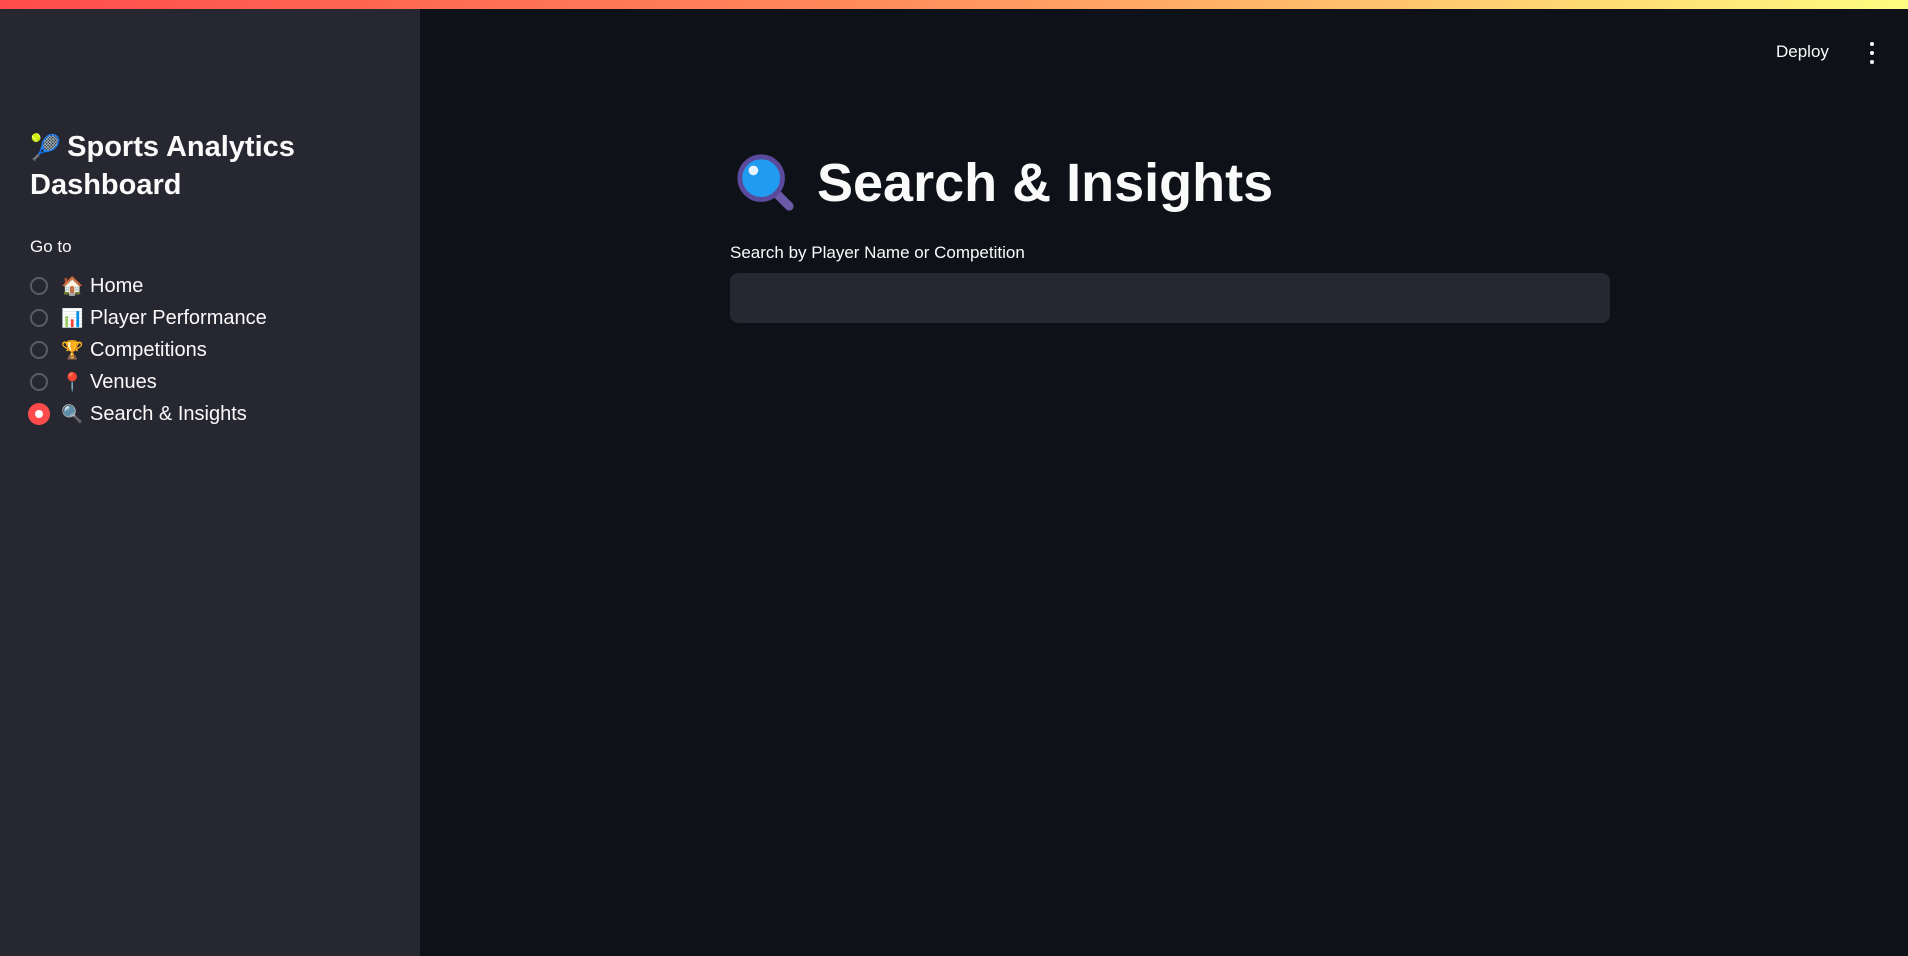 This screenshot has width=1908, height=956. I want to click on nav-item-label: Competitions, so click(148, 349).